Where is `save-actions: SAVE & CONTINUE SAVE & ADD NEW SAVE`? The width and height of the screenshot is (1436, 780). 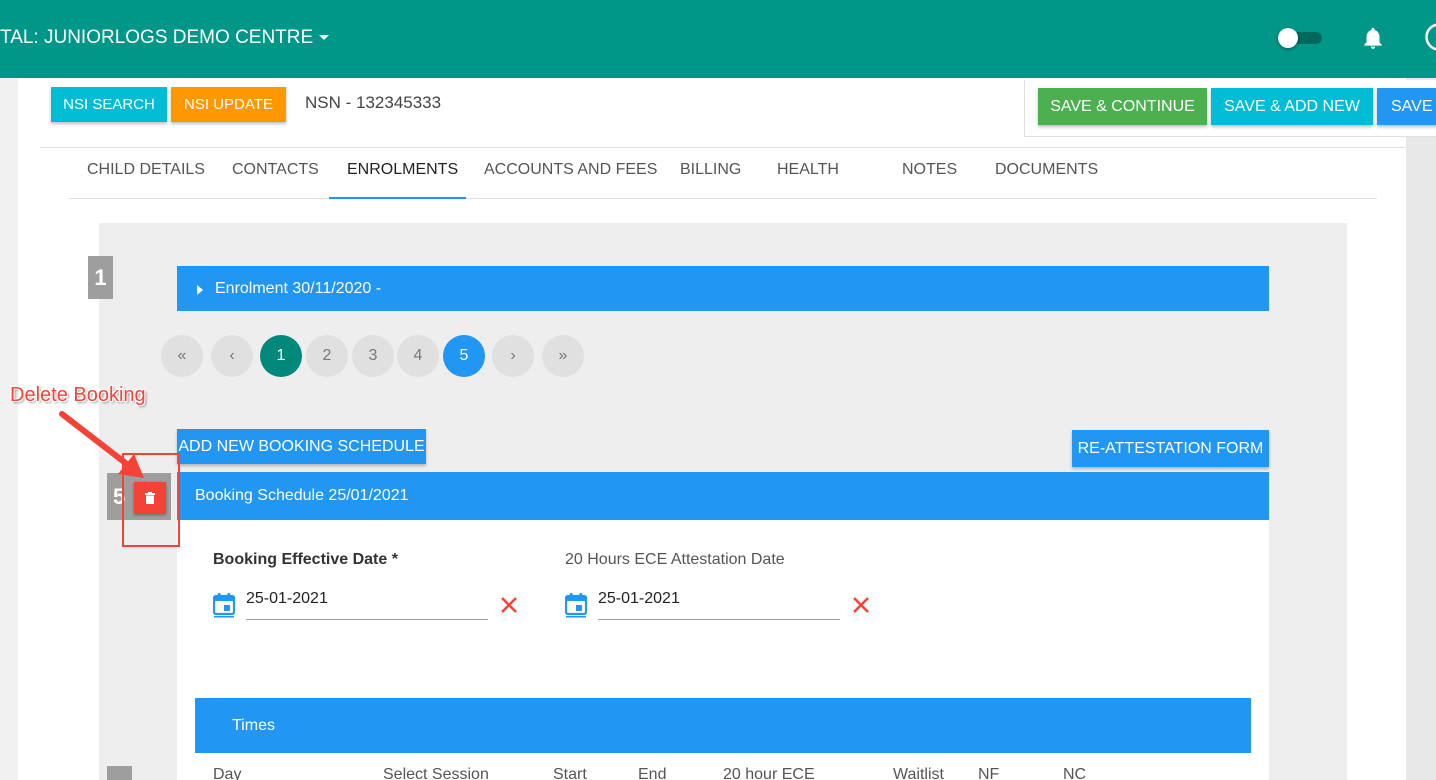
save-actions: SAVE & CONTINUE SAVE & ADD NEW SAVE is located at coordinates (1230, 108).